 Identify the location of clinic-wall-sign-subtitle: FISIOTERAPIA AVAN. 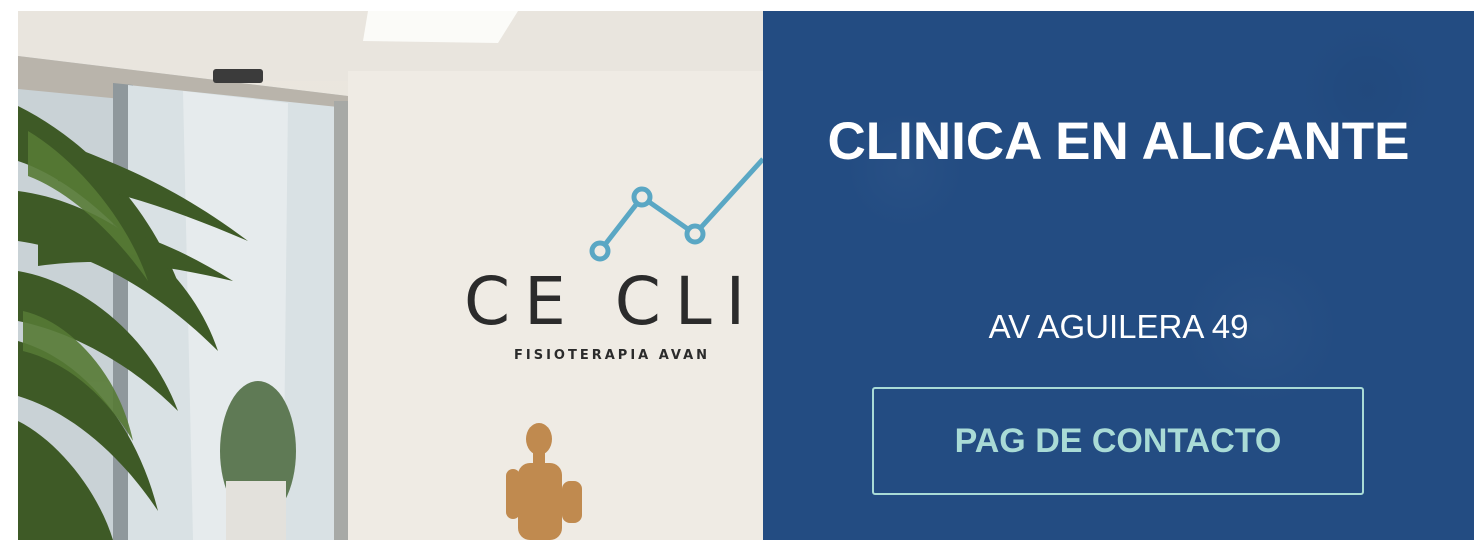
(612, 355).